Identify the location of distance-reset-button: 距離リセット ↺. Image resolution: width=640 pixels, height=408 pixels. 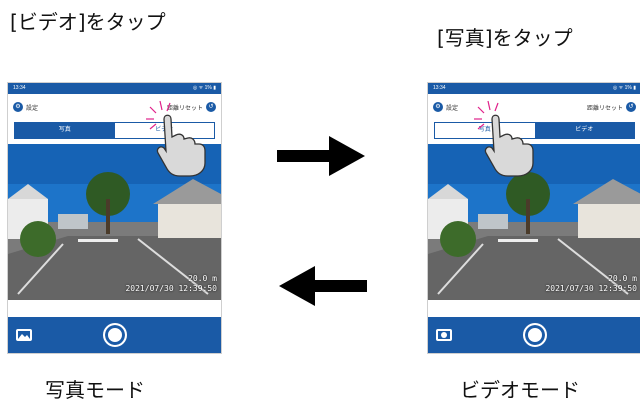
(611, 107).